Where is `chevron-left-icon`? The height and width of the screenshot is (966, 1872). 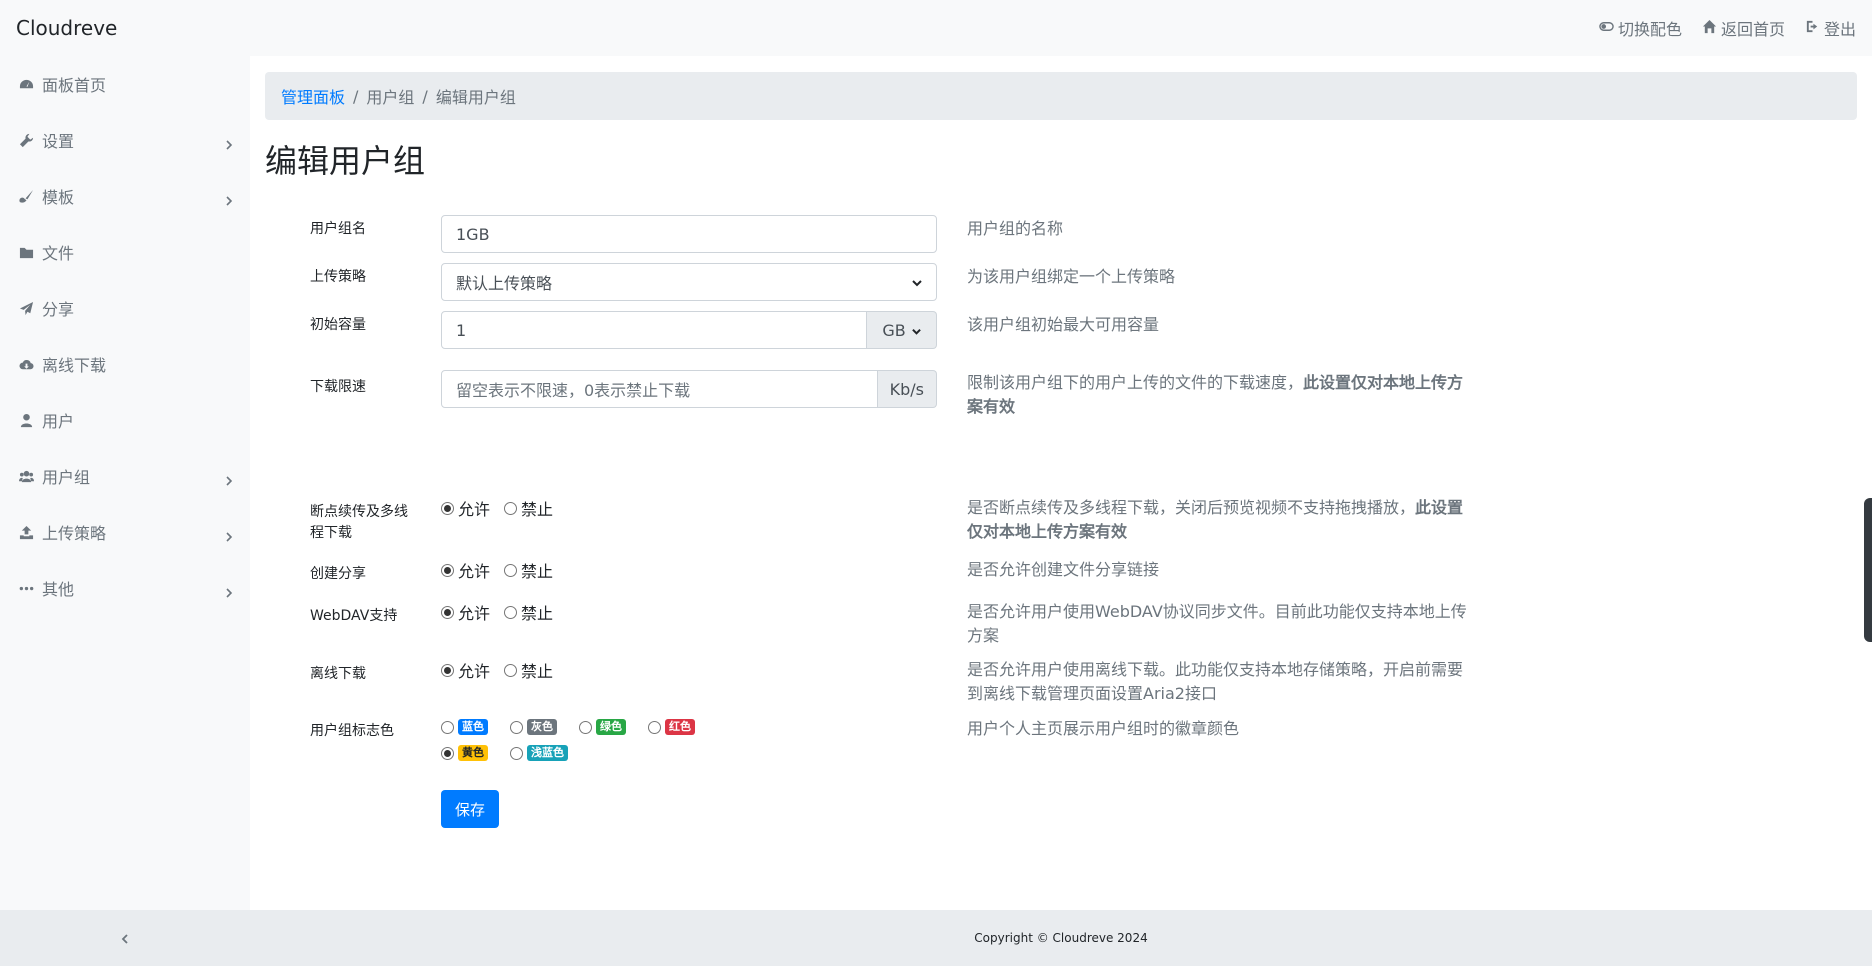 chevron-left-icon is located at coordinates (125, 938).